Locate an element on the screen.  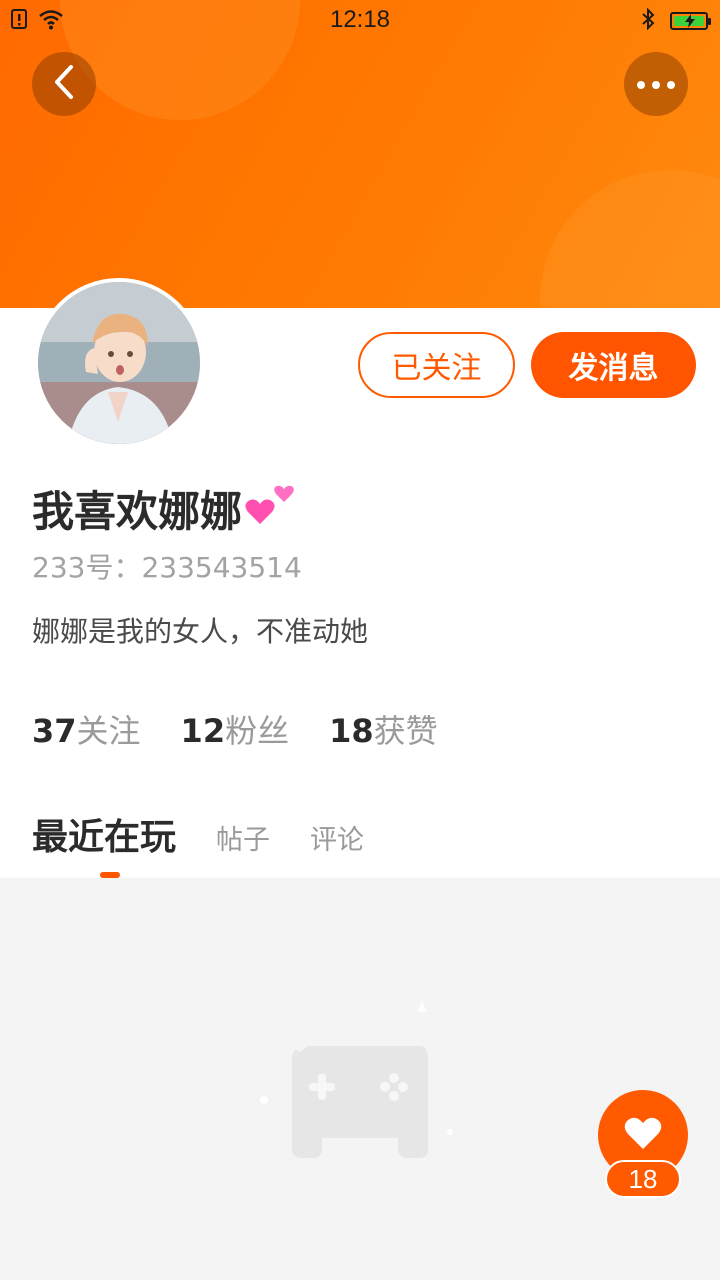
status-time: 12:18 is located at coordinates (360, 19).